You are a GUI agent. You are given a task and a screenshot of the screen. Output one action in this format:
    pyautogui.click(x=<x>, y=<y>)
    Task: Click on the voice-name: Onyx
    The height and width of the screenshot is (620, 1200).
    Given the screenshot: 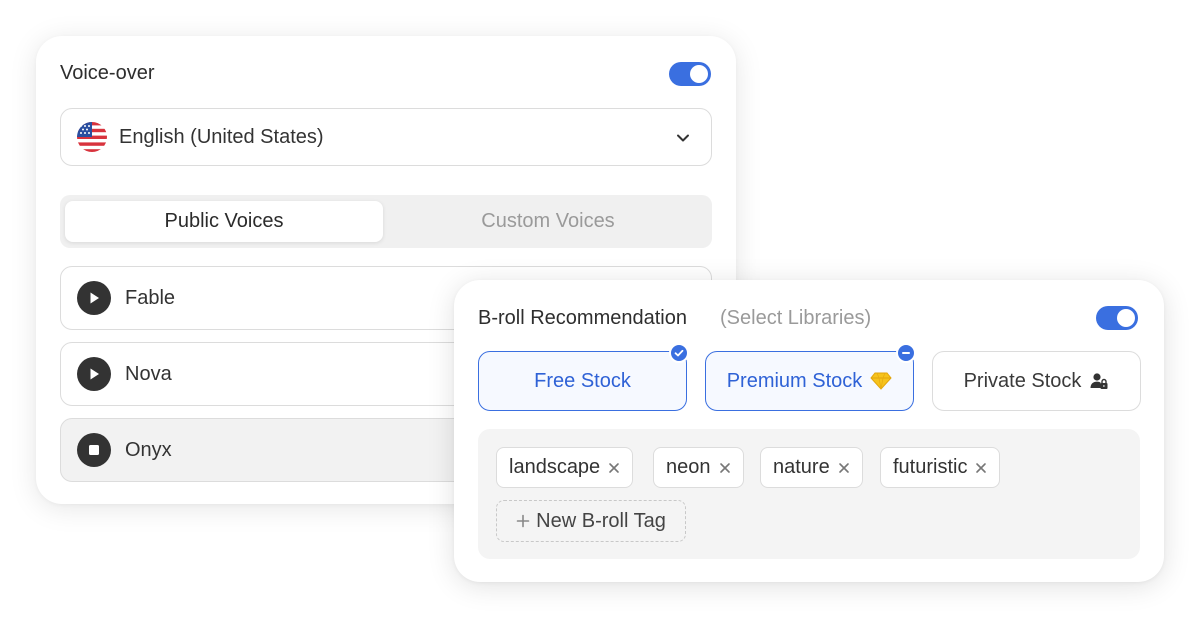 What is the action you would take?
    pyautogui.click(x=148, y=449)
    